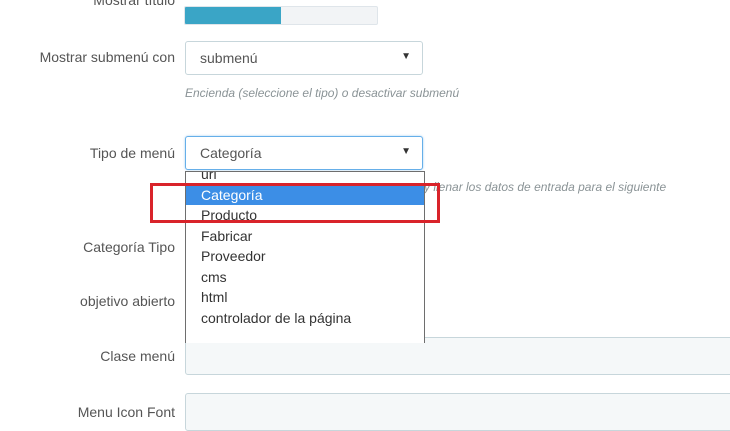 This screenshot has width=730, height=431. What do you see at coordinates (134, 4) in the screenshot?
I see `show-title-label: Mostrar título` at bounding box center [134, 4].